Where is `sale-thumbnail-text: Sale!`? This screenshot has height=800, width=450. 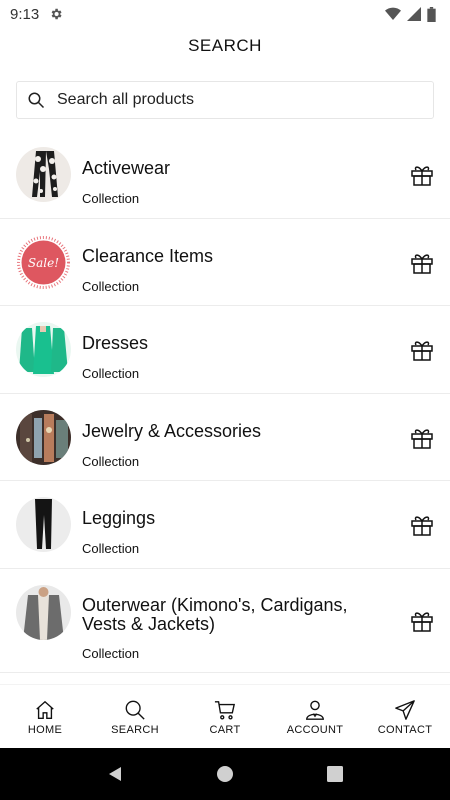
sale-thumbnail-text: Sale! is located at coordinates (43, 263).